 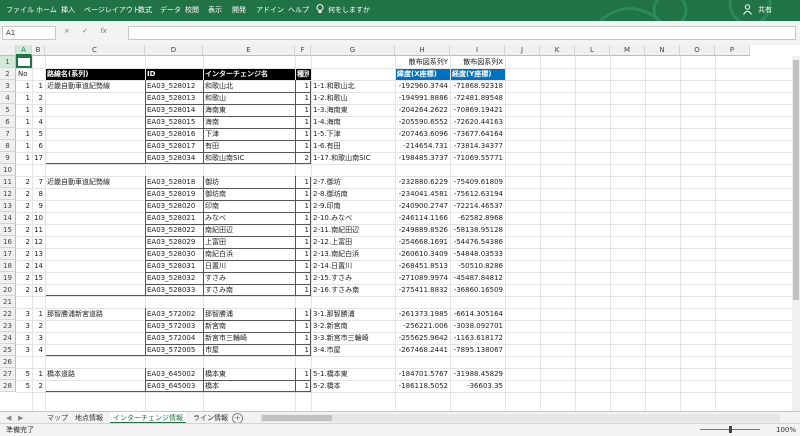 What do you see at coordinates (8, 314) in the screenshot?
I see `row-header-22: 22` at bounding box center [8, 314].